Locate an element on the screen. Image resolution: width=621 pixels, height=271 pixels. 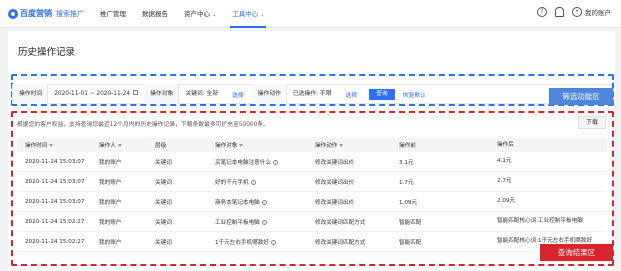
col-user: 操作人 is located at coordinates (127, 145).